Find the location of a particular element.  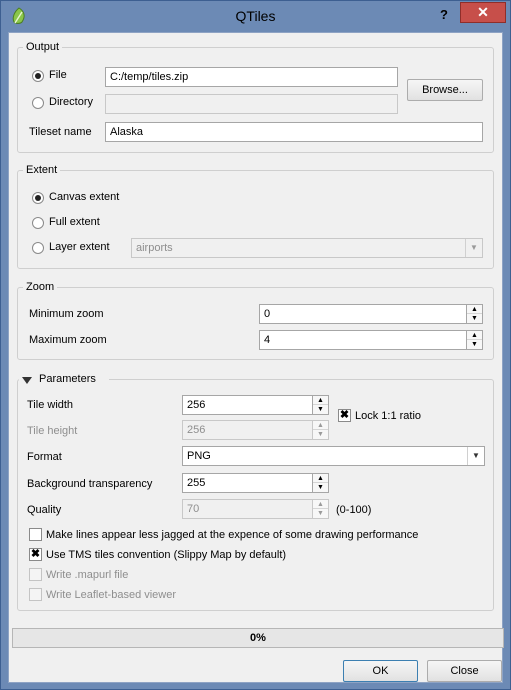

full-extent-radio is located at coordinates (38, 223).